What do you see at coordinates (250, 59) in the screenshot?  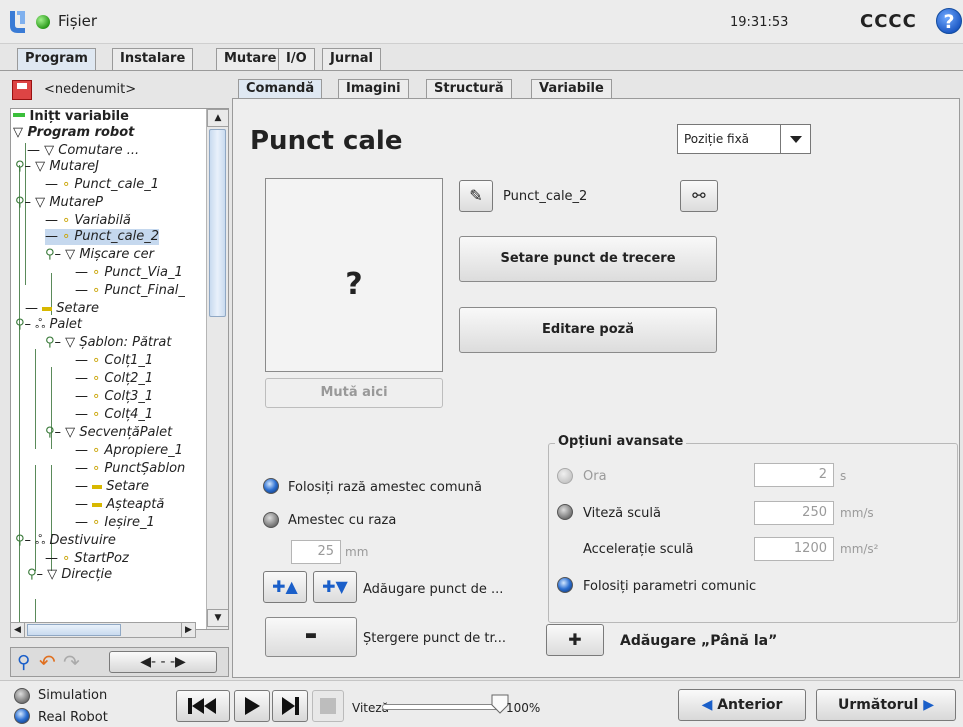 I see `tab-move: Mutare` at bounding box center [250, 59].